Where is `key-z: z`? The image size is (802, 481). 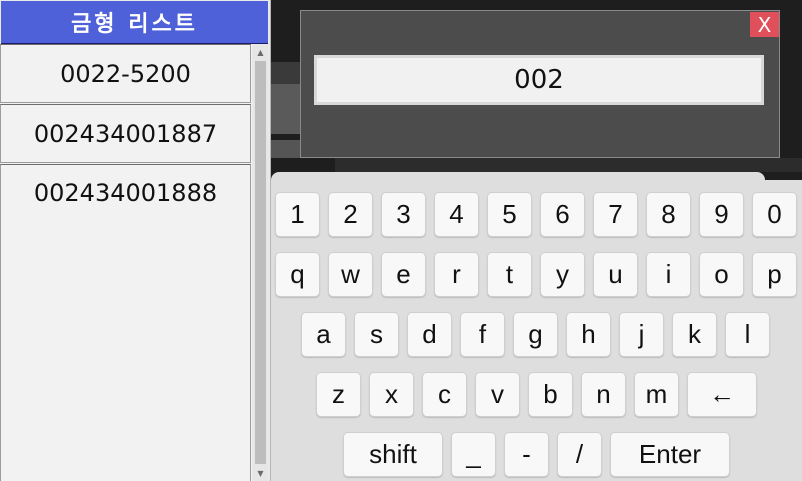
key-z: z is located at coordinates (338, 394).